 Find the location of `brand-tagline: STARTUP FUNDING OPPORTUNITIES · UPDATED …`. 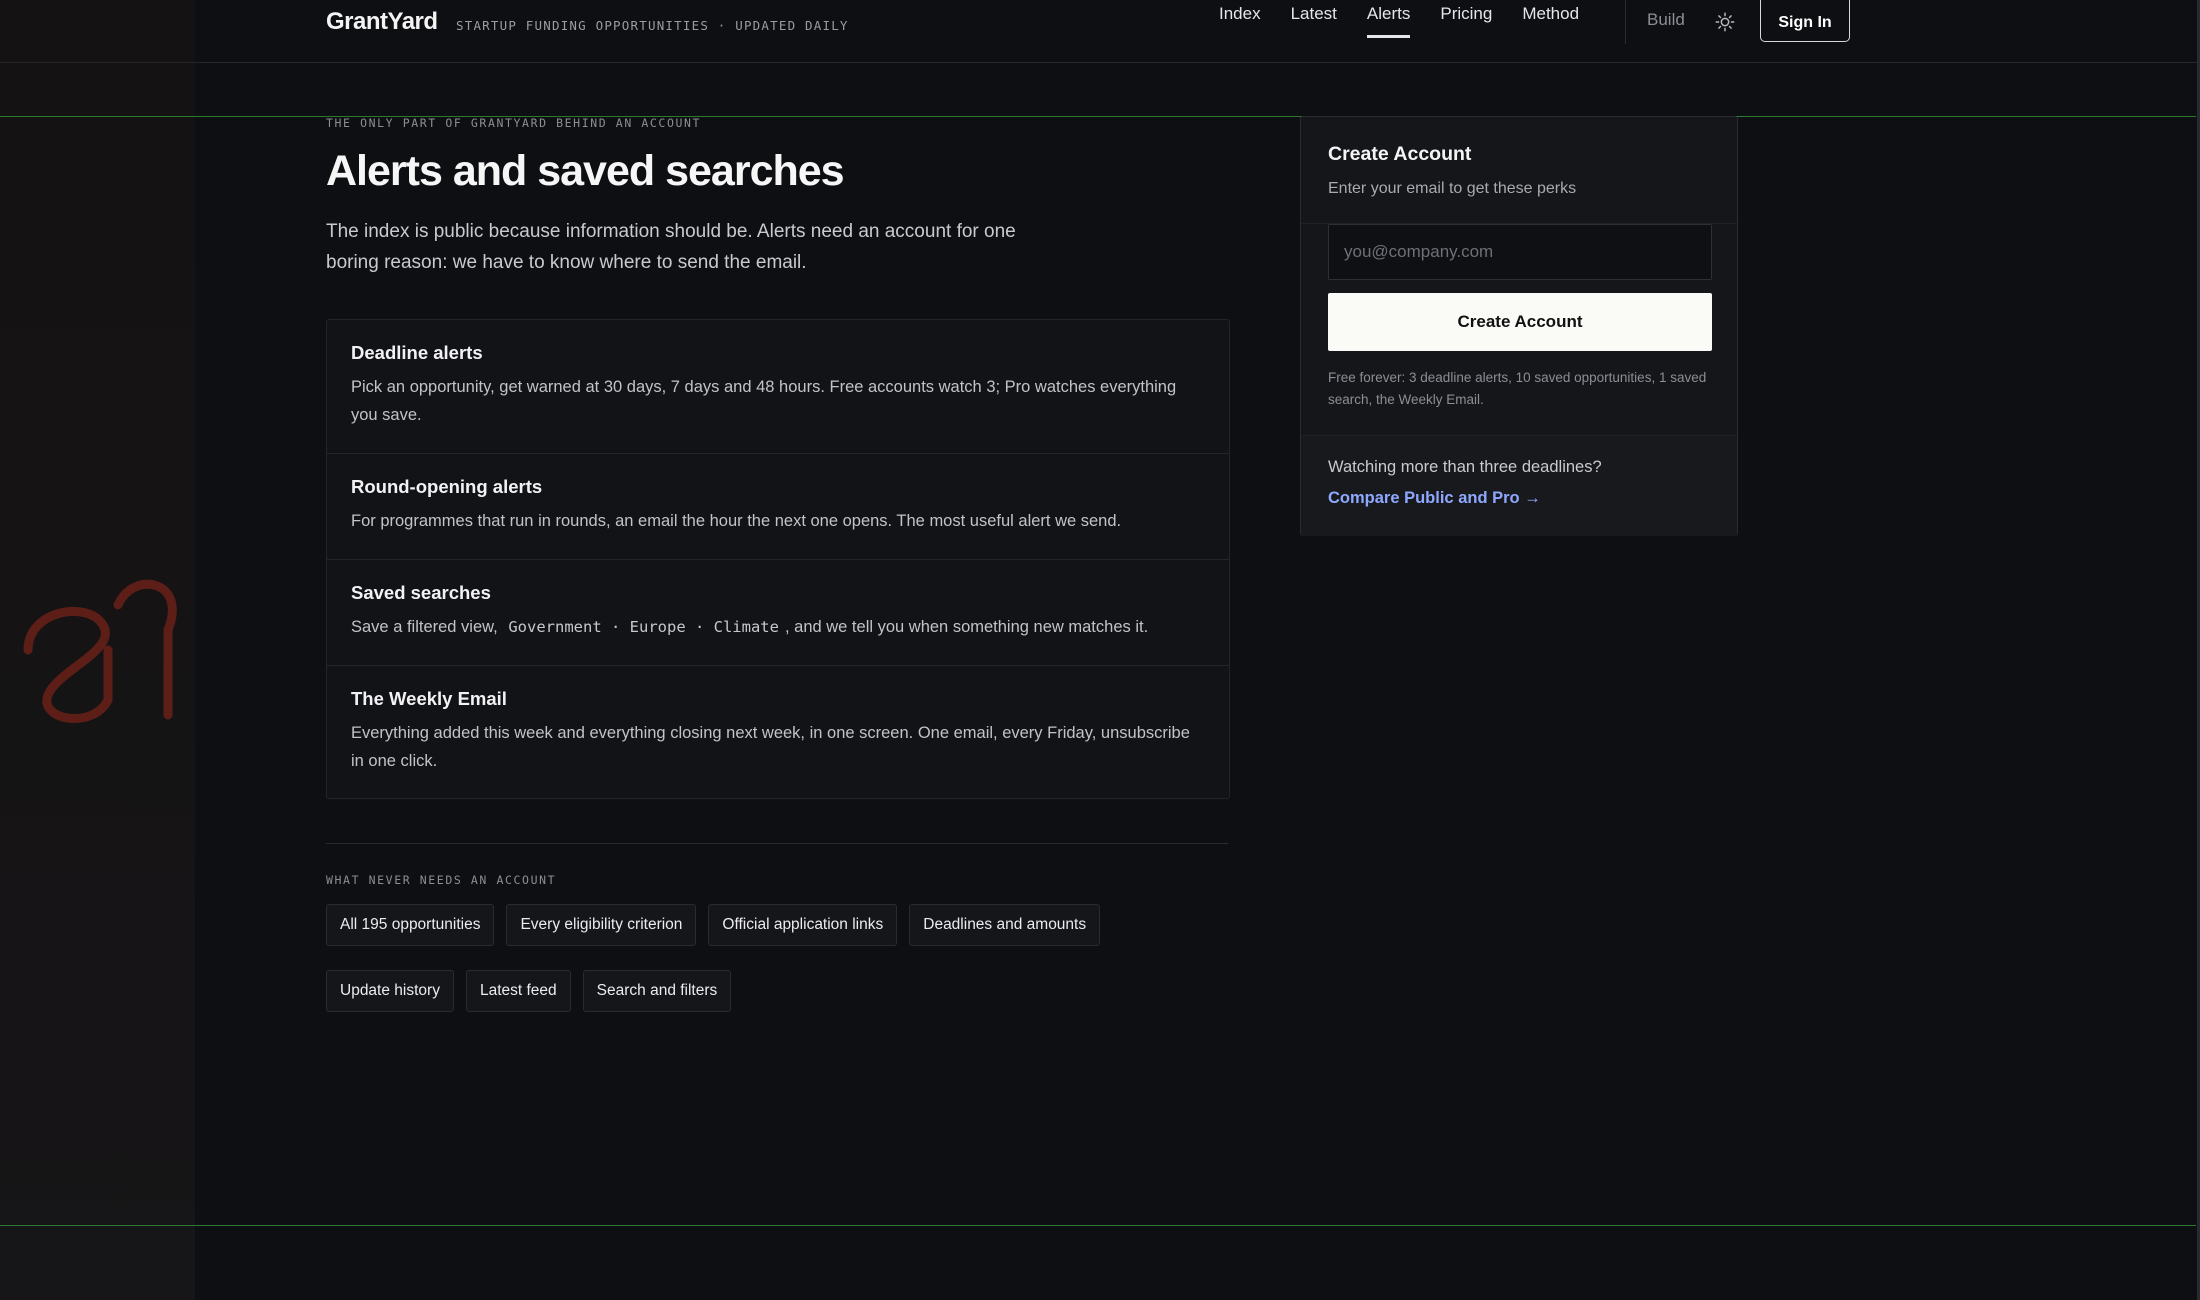

brand-tagline: STARTUP FUNDING OPPORTUNITIES · UPDATED … is located at coordinates (652, 25).